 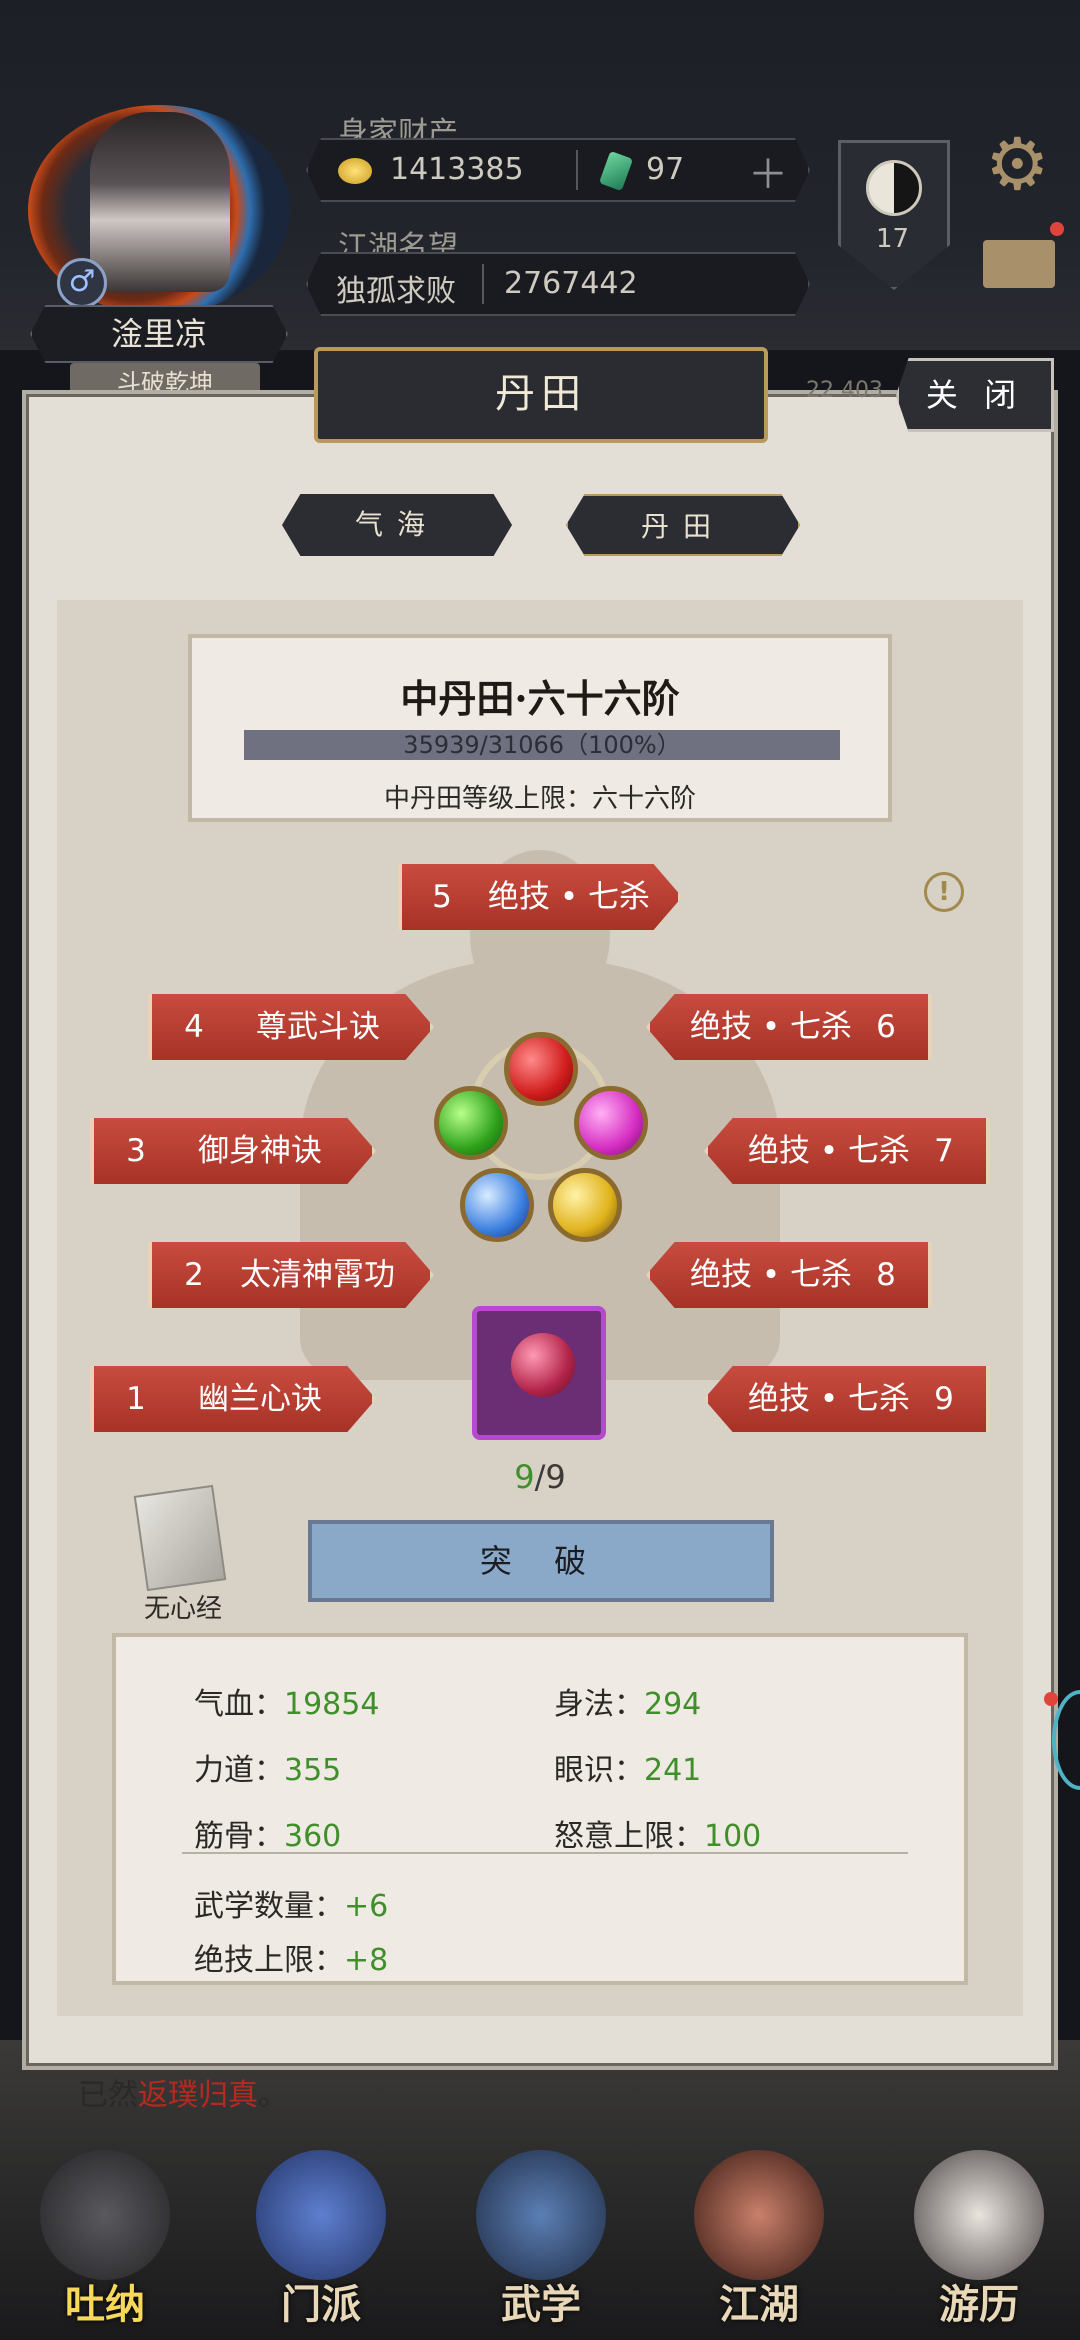 I want to click on slot-total: /9, so click(x=550, y=1477).